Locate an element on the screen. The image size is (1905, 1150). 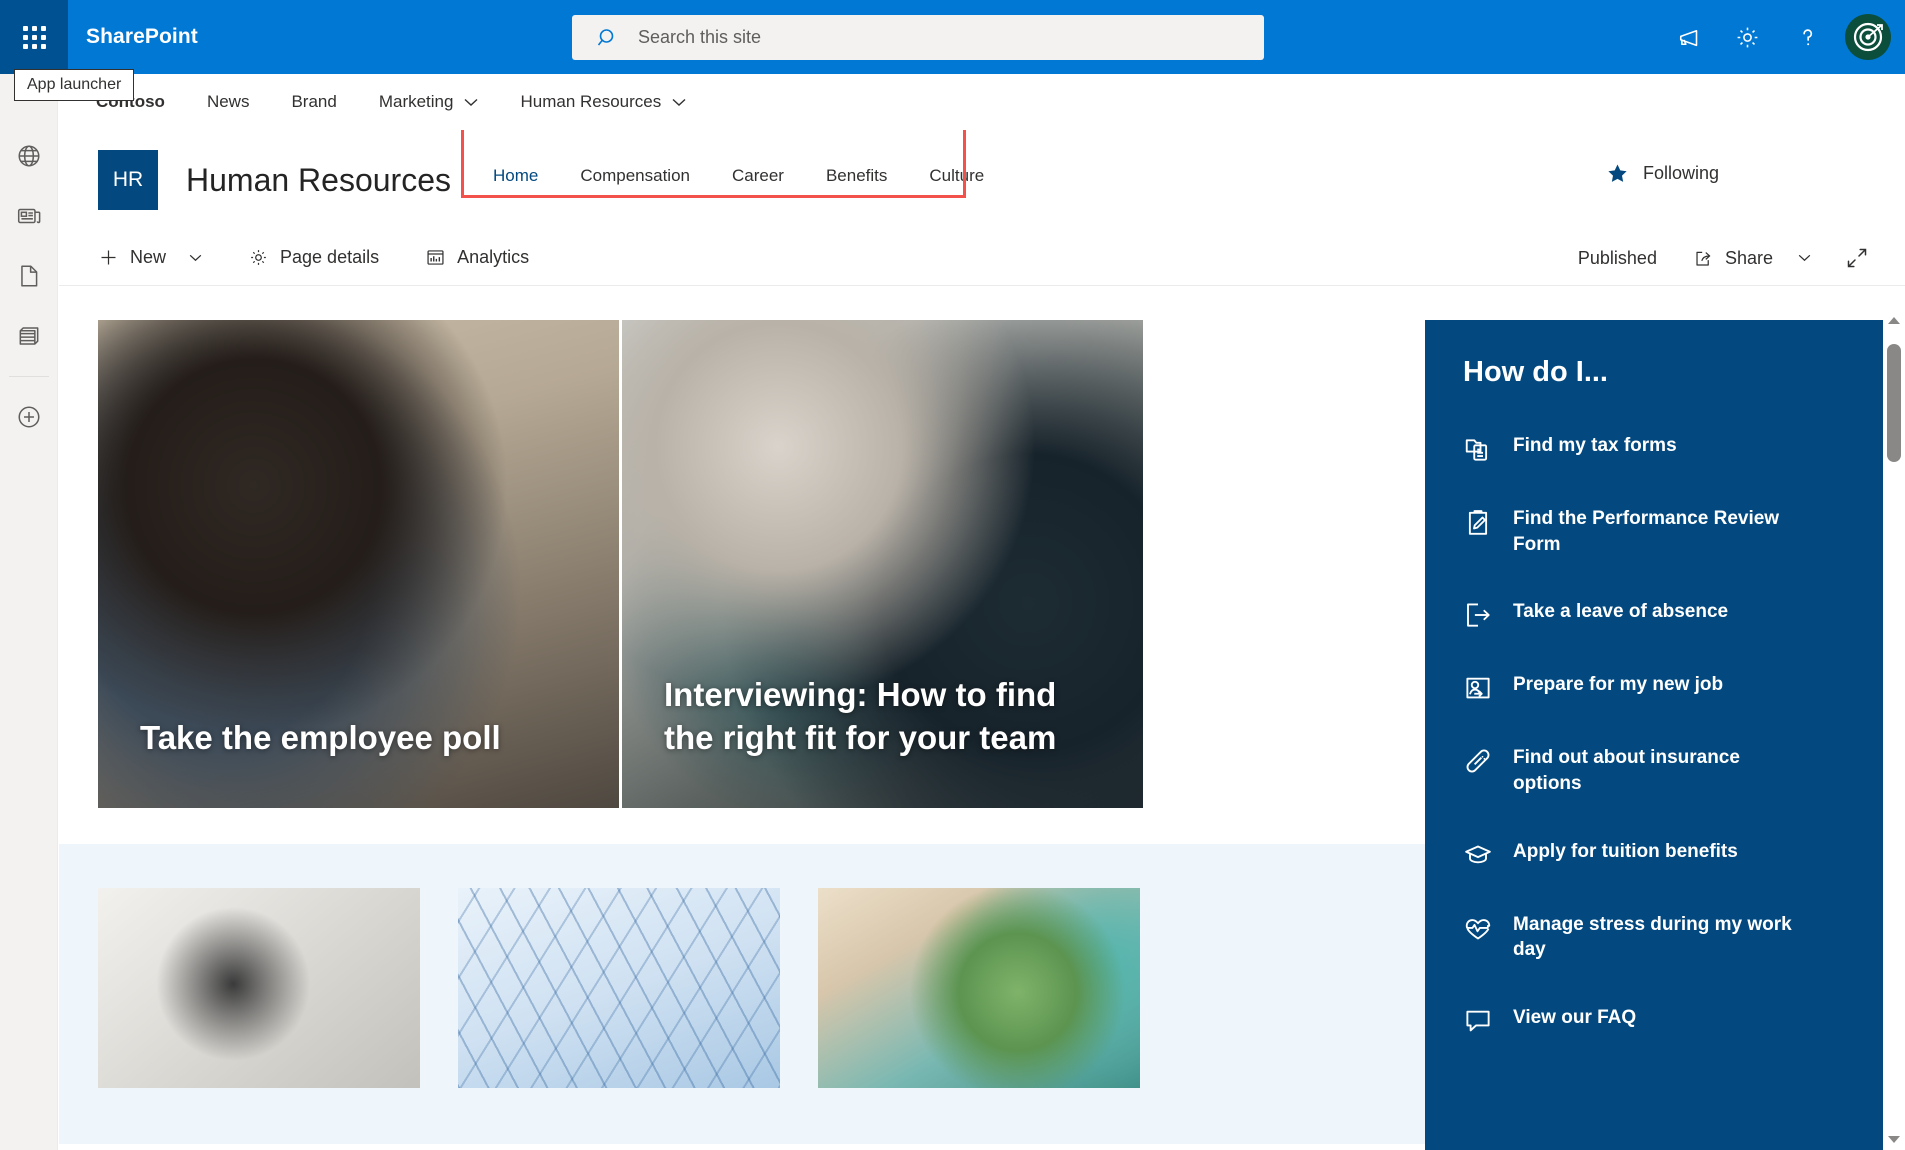
following-button: Following is located at coordinates (1662, 173).